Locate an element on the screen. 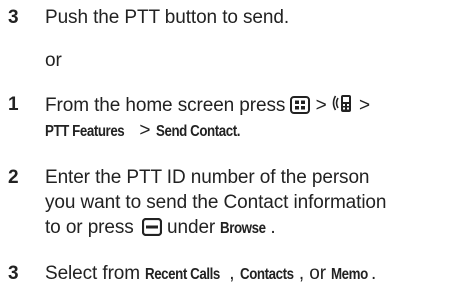 Image resolution: width=465 pixels, height=293 pixels. step-text: , is located at coordinates (234, 273).